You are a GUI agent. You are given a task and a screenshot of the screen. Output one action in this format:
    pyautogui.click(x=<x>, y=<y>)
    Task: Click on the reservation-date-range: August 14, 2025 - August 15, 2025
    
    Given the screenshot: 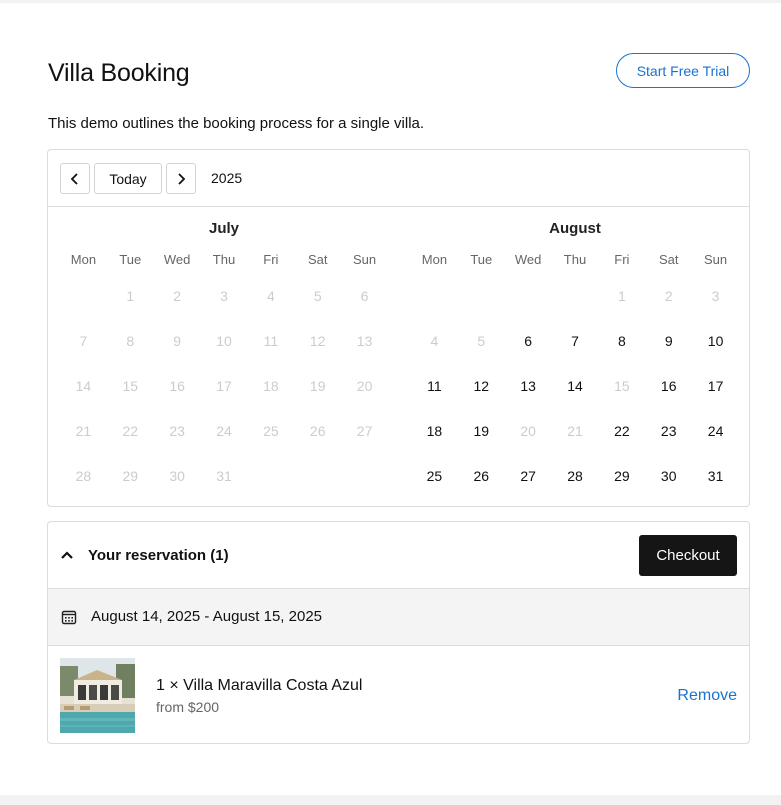 What is the action you would take?
    pyautogui.click(x=207, y=616)
    